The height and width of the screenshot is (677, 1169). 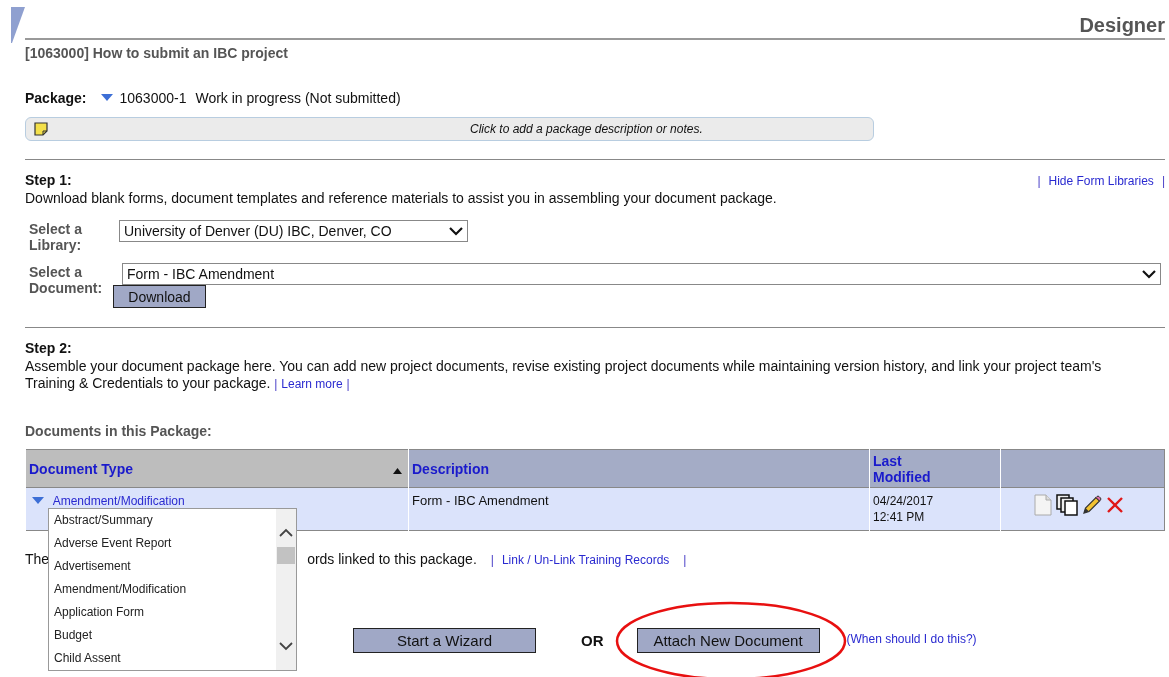 I want to click on list-option: Adverse Event Report, so click(x=165, y=543).